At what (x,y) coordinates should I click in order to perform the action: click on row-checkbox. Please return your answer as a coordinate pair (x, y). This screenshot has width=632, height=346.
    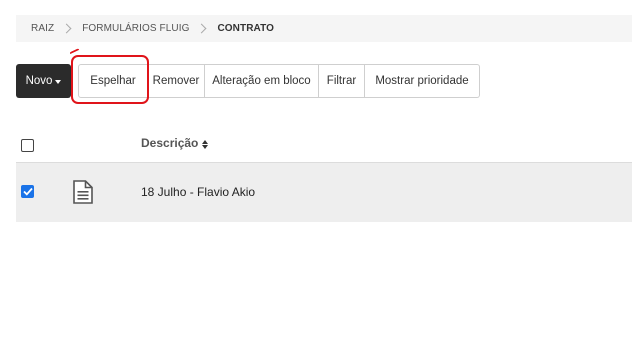
    Looking at the image, I should click on (27, 191).